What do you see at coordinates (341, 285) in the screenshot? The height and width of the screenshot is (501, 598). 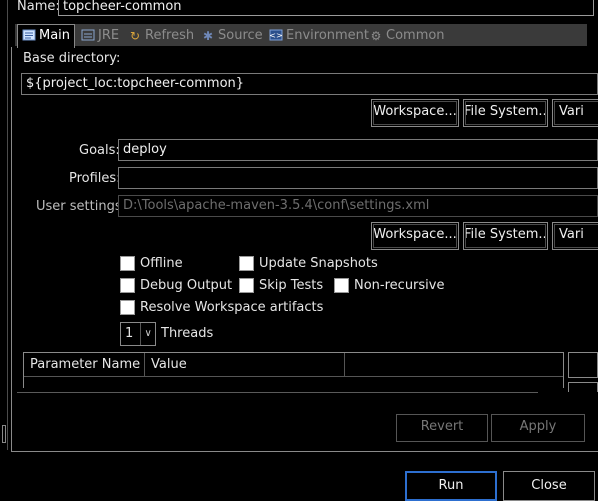 I see `non-recursive-checkbox` at bounding box center [341, 285].